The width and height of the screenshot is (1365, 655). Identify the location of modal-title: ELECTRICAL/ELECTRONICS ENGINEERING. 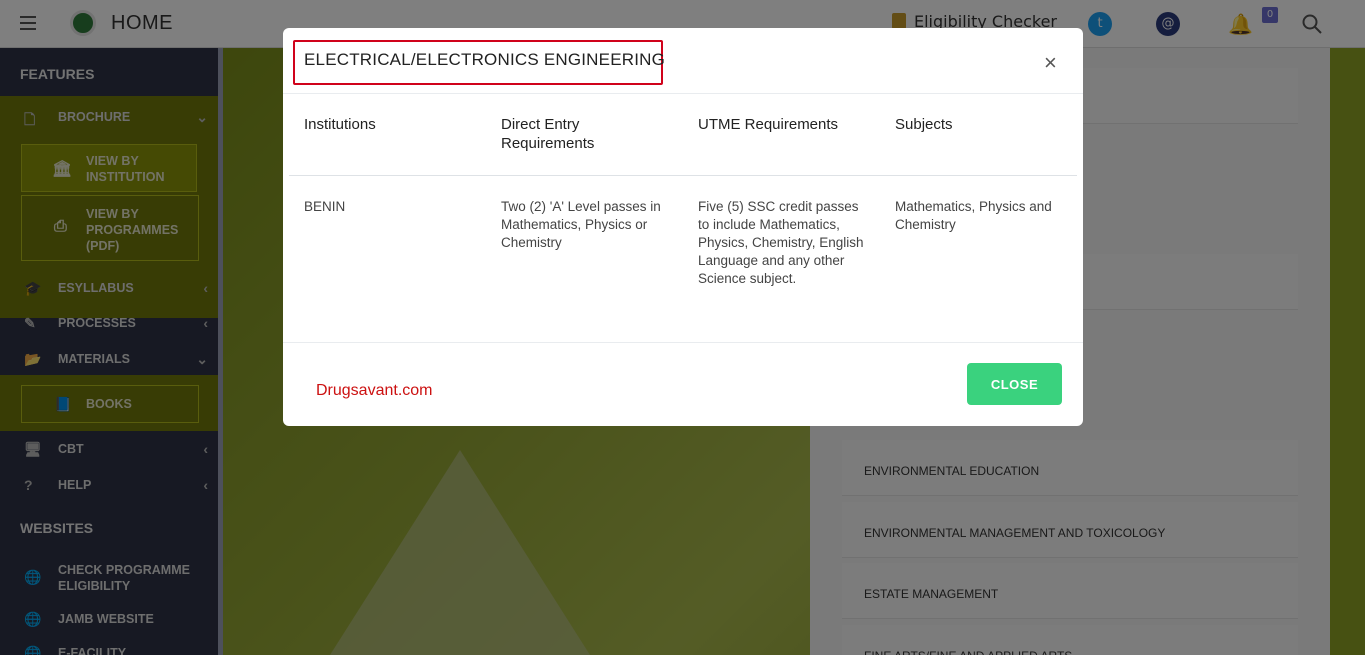
(485, 59).